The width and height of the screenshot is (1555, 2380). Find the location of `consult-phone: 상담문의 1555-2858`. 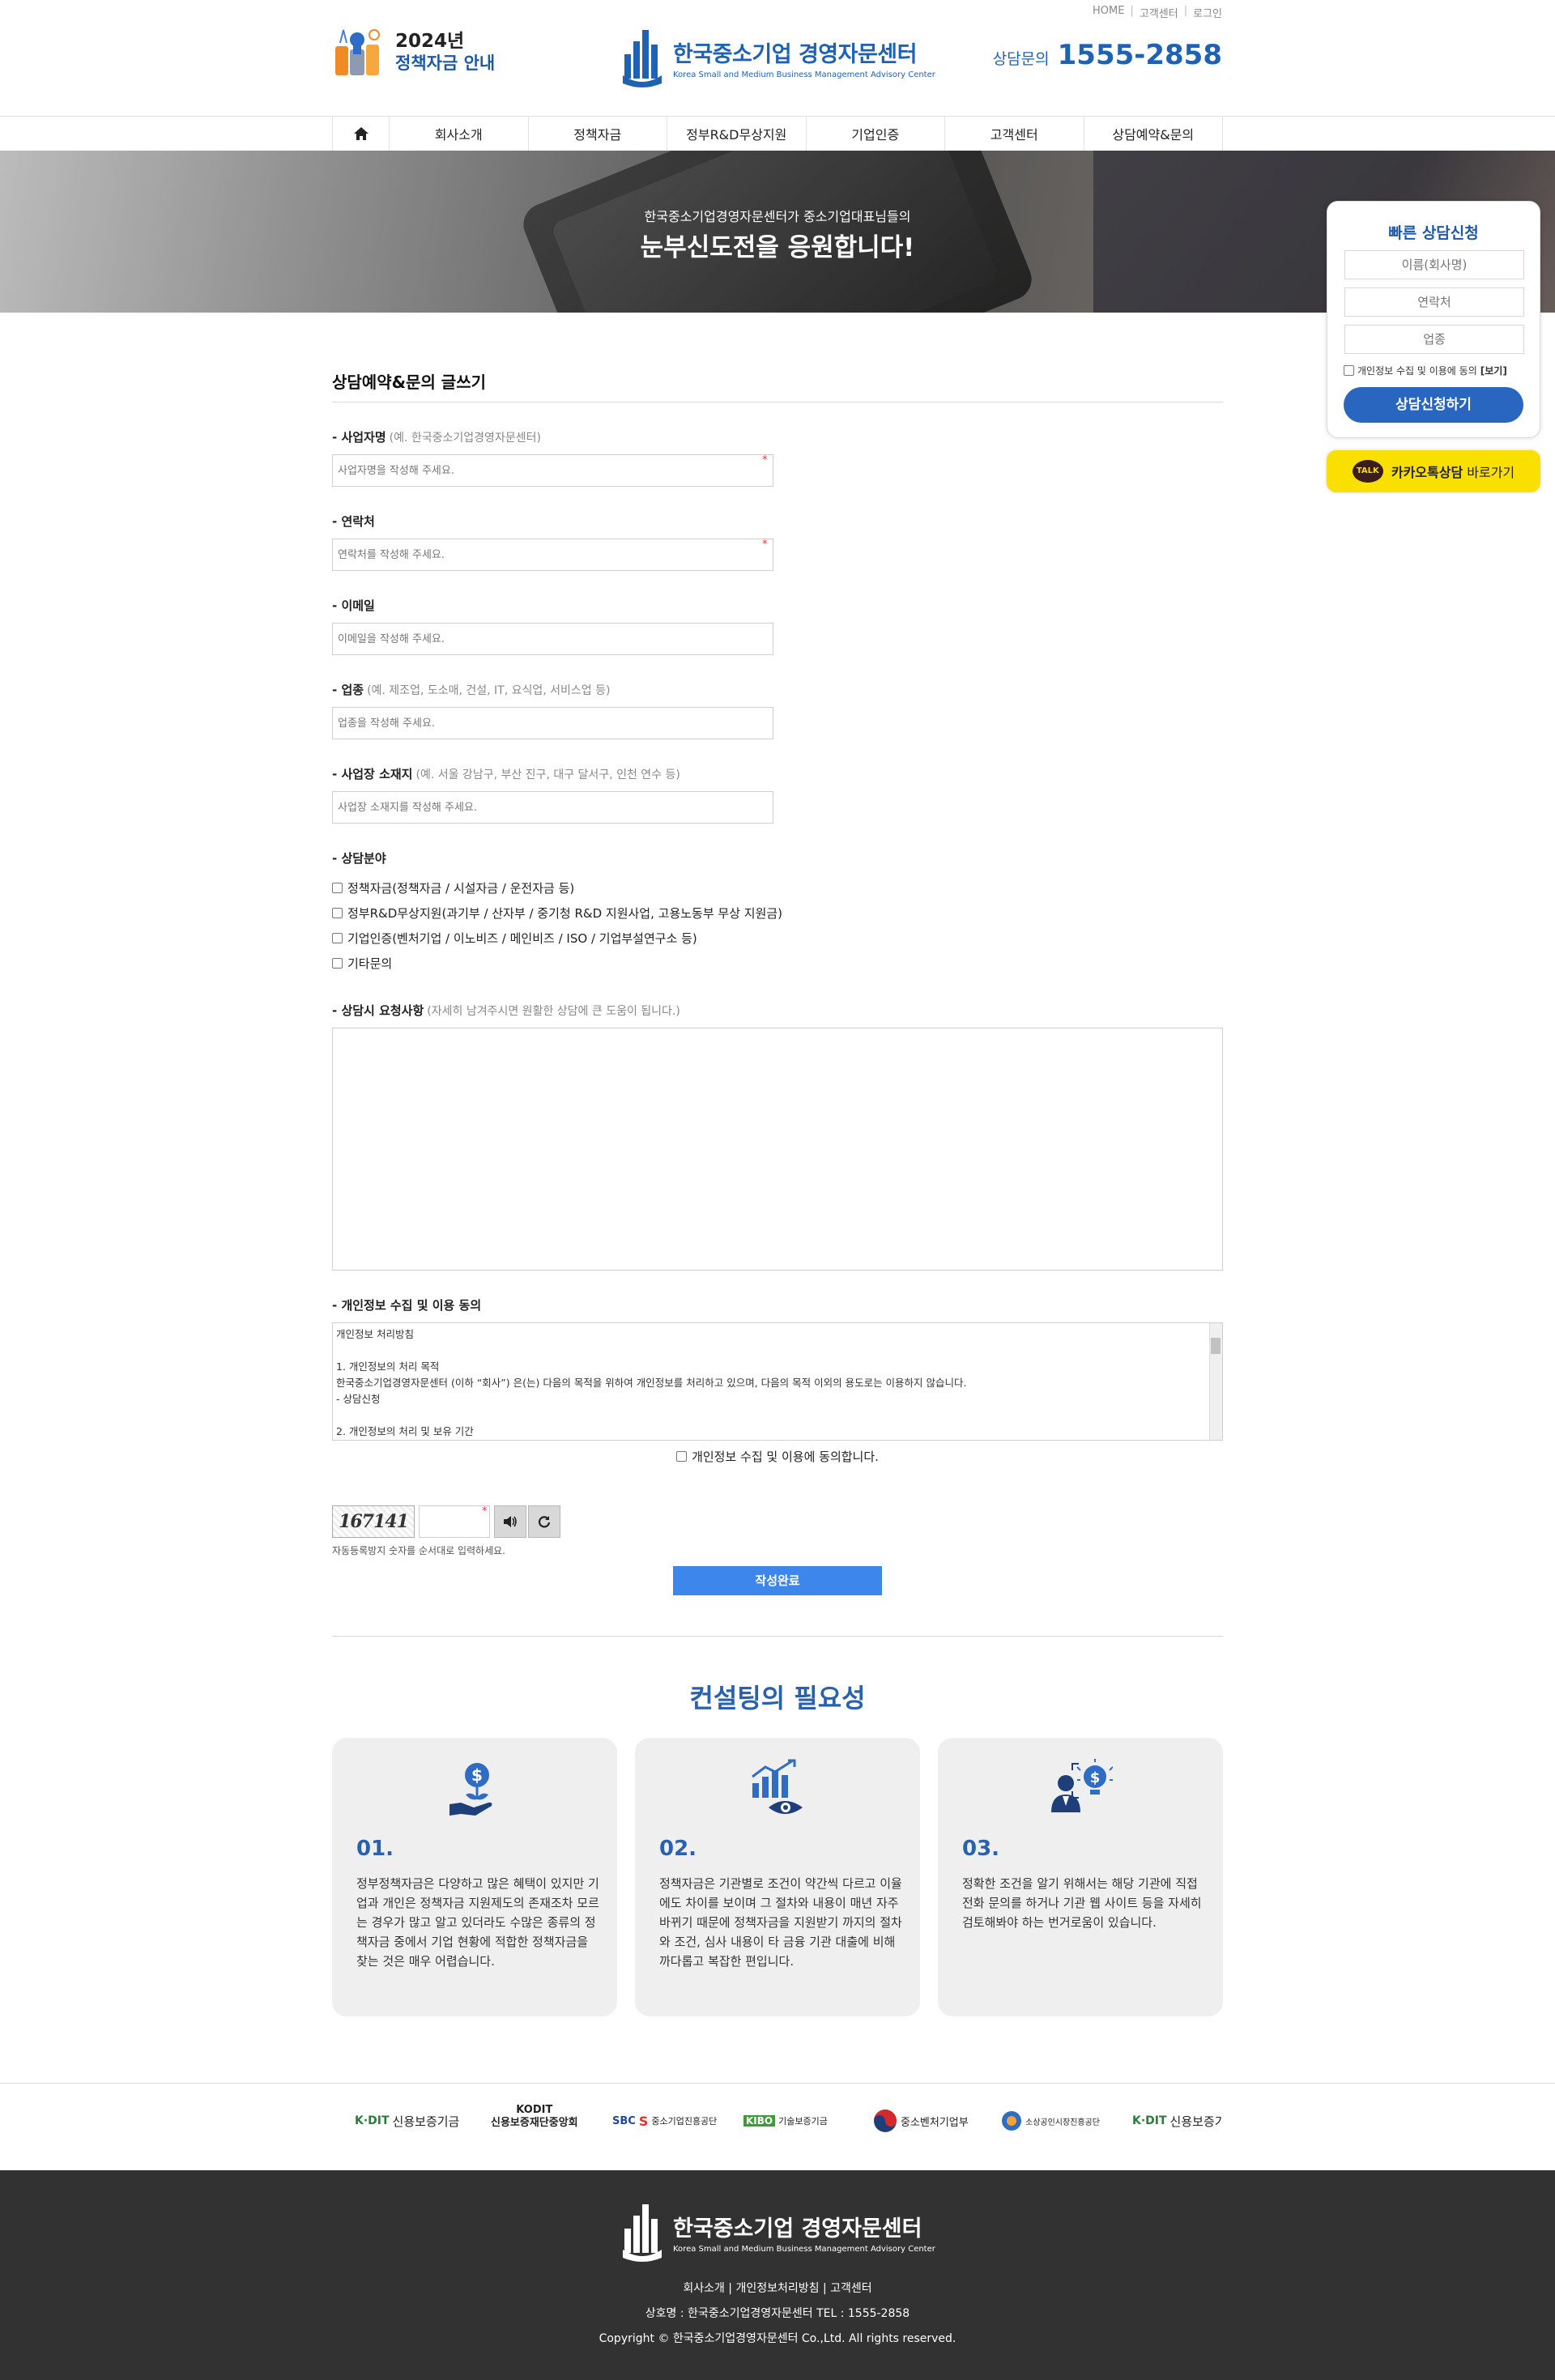

consult-phone: 상담문의 1555-2858 is located at coordinates (1108, 55).